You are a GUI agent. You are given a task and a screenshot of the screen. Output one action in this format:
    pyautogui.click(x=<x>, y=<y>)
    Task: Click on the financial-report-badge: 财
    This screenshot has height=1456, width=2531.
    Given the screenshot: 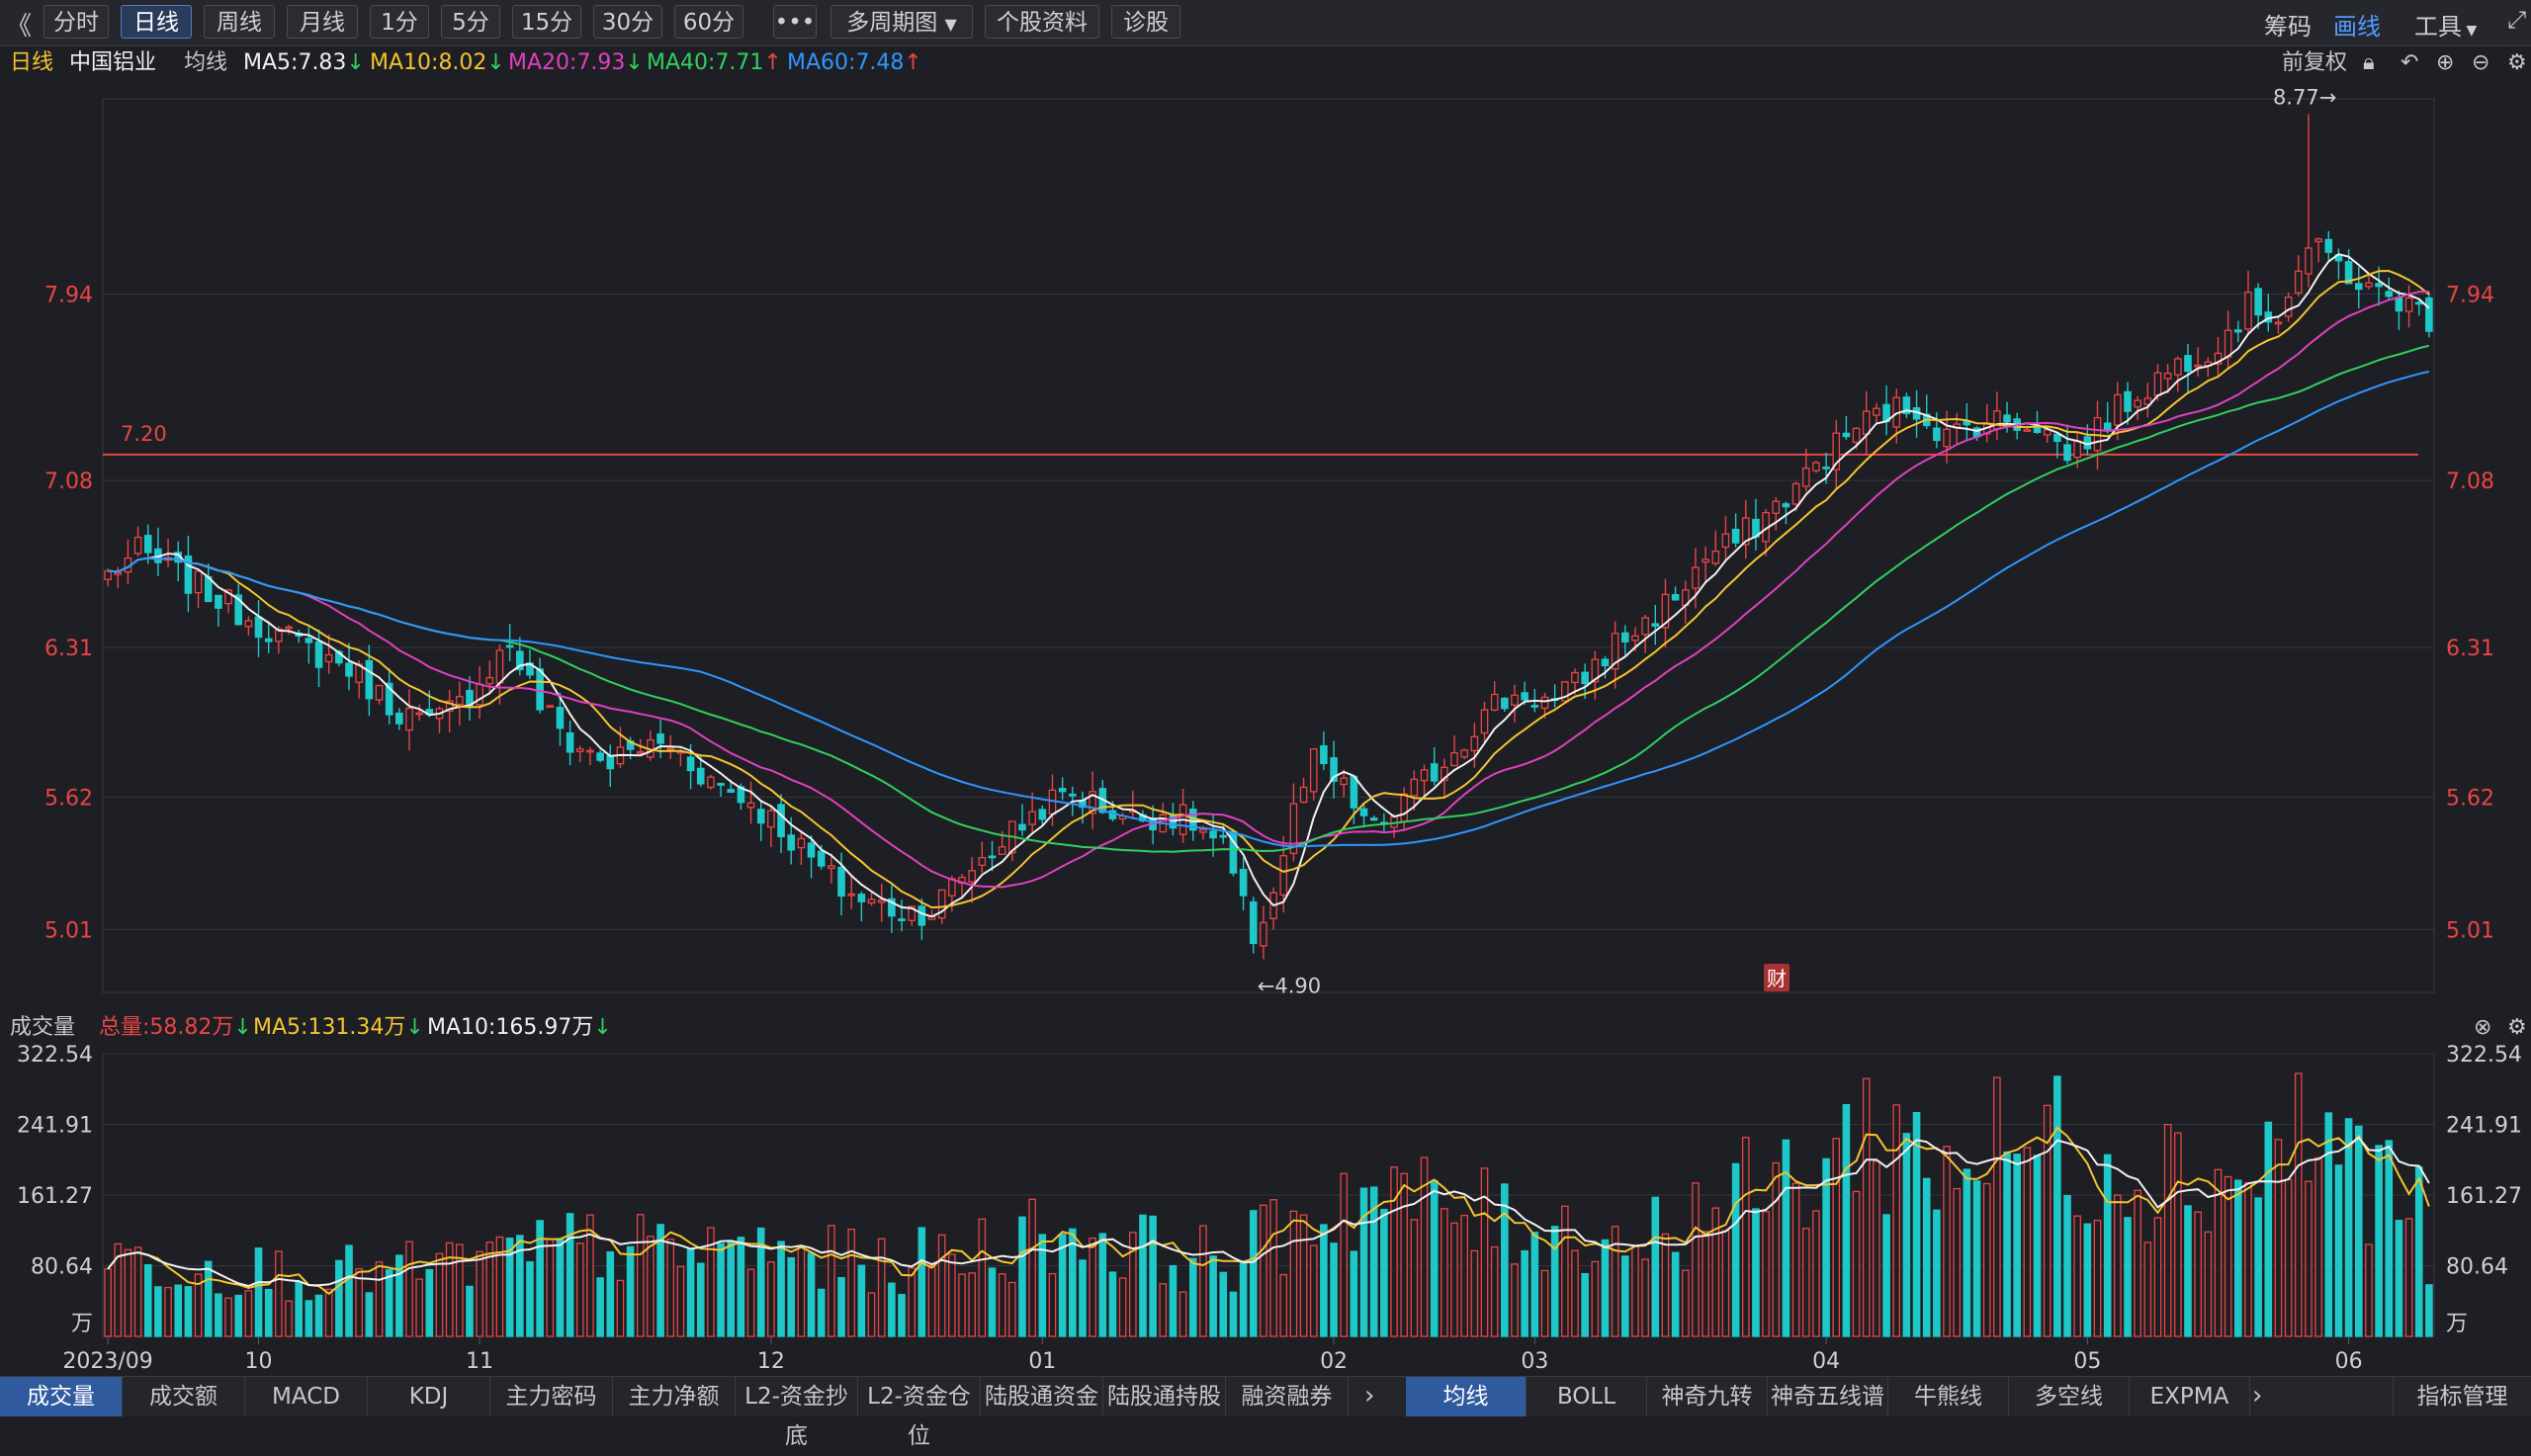 What is the action you would take?
    pyautogui.click(x=1776, y=977)
    